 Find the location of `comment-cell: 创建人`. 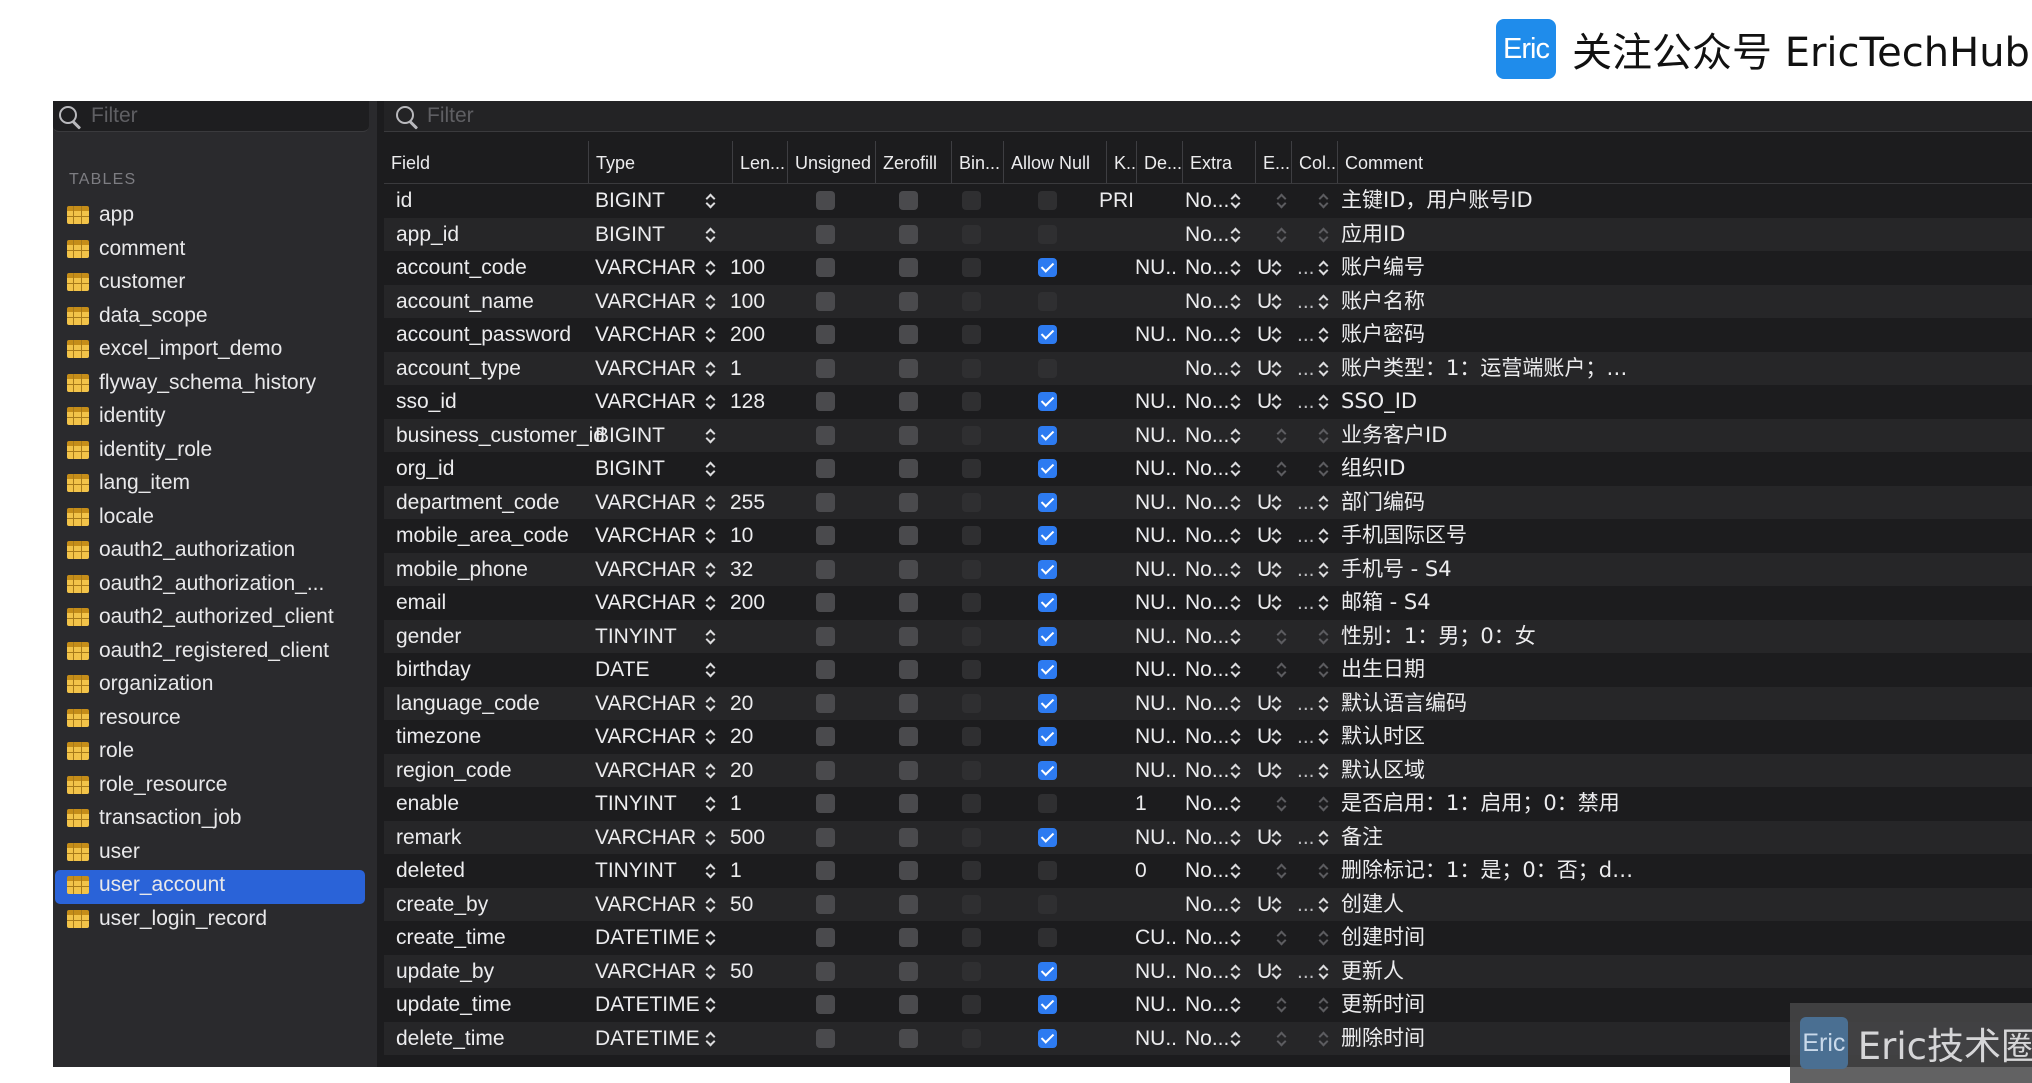

comment-cell: 创建人 is located at coordinates (1488, 905).